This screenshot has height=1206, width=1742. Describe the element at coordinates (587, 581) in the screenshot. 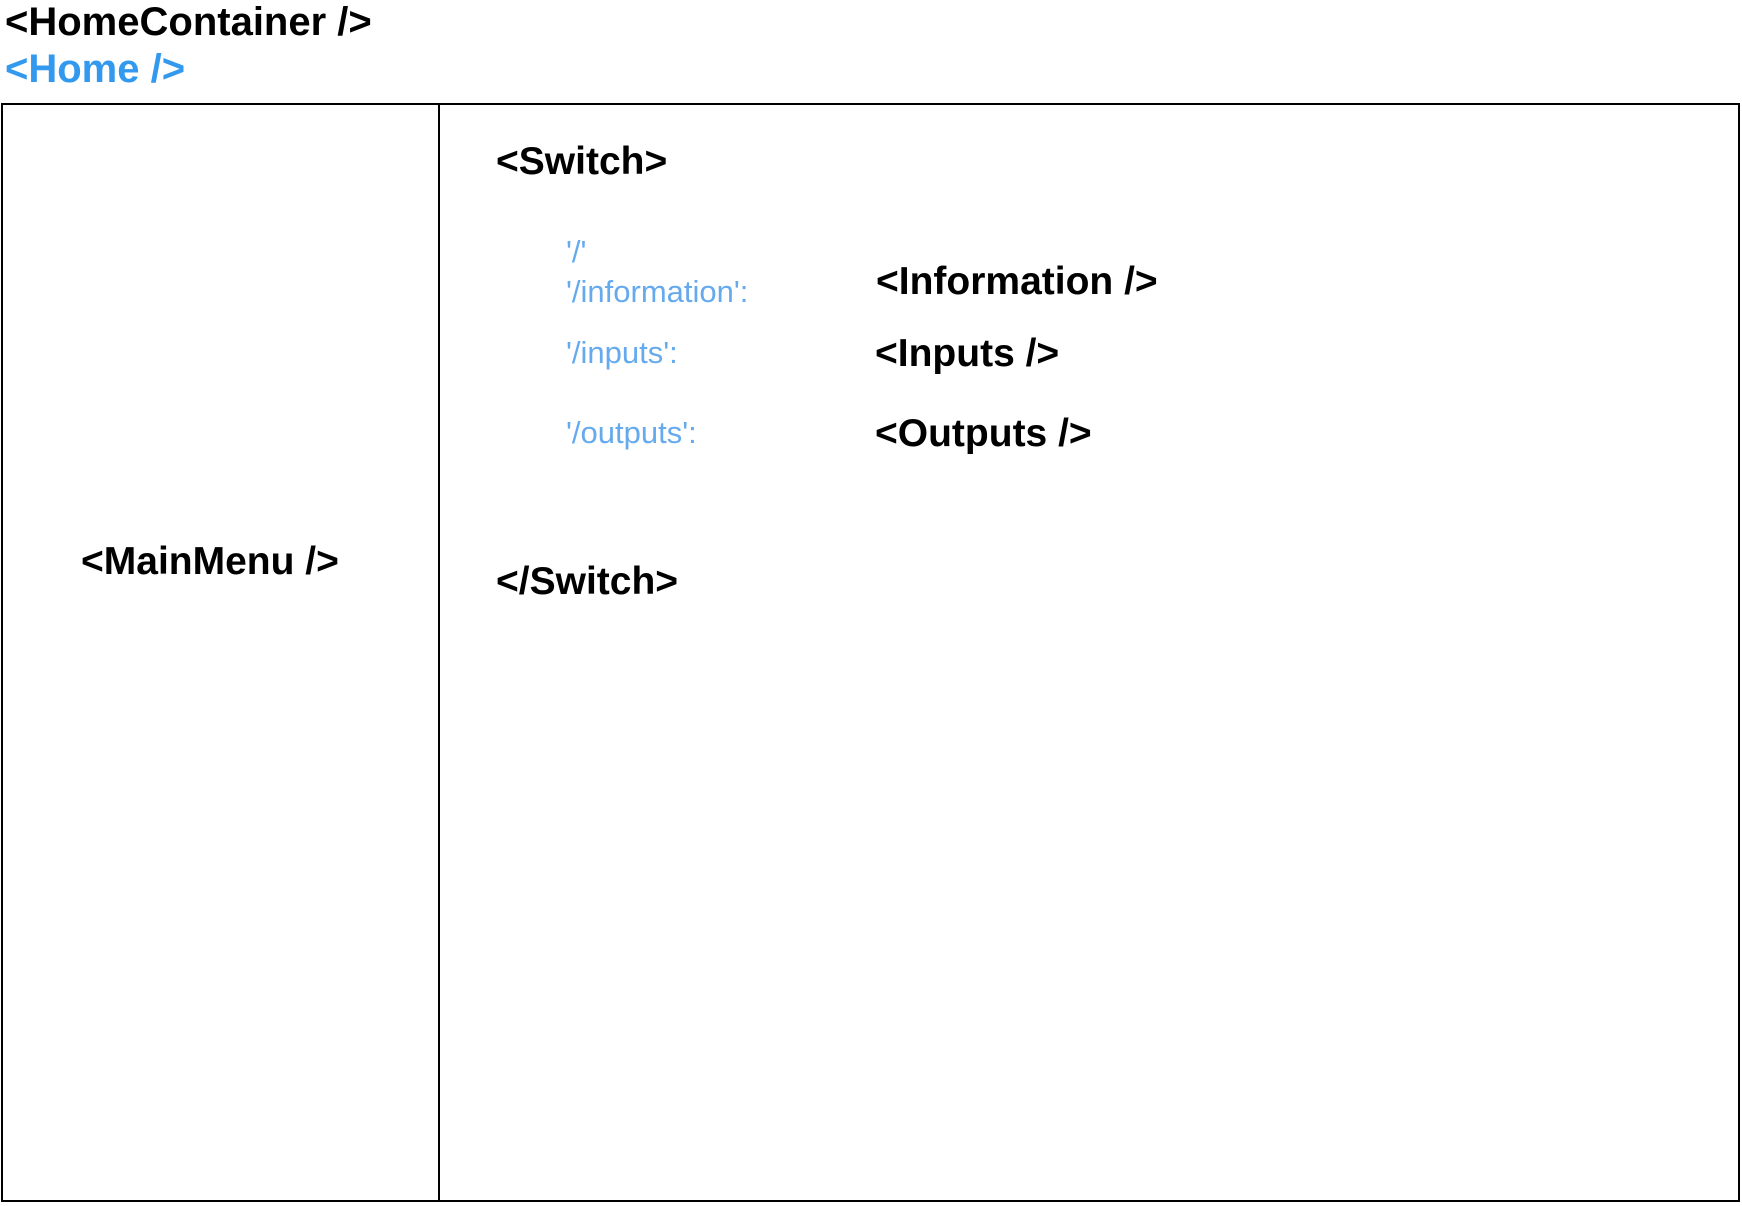

I see `switch-close-tag: </Switch>` at that location.